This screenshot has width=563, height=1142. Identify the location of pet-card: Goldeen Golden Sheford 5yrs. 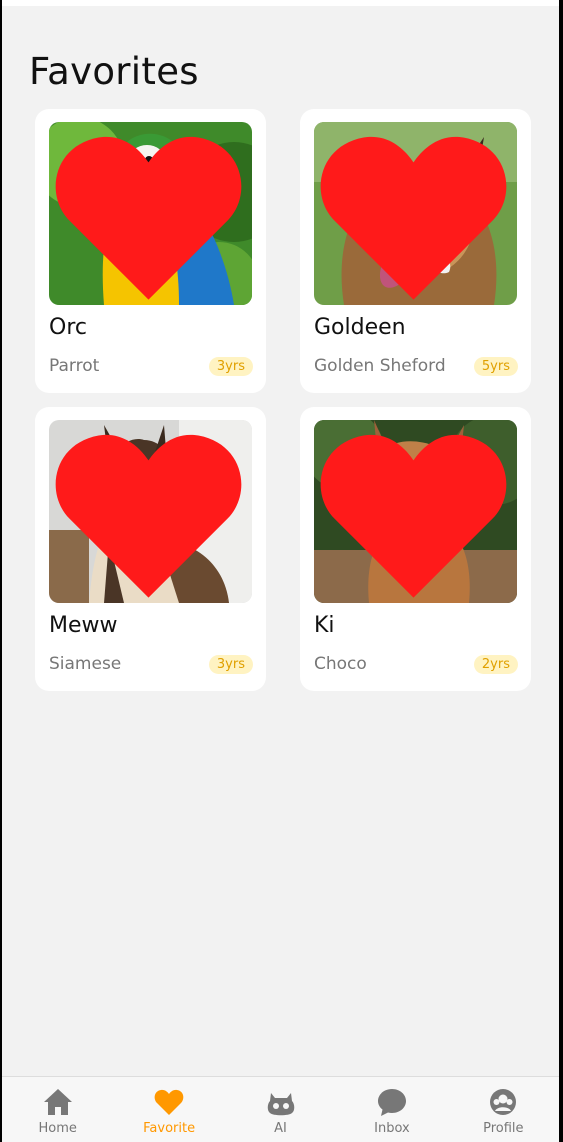
(415, 251).